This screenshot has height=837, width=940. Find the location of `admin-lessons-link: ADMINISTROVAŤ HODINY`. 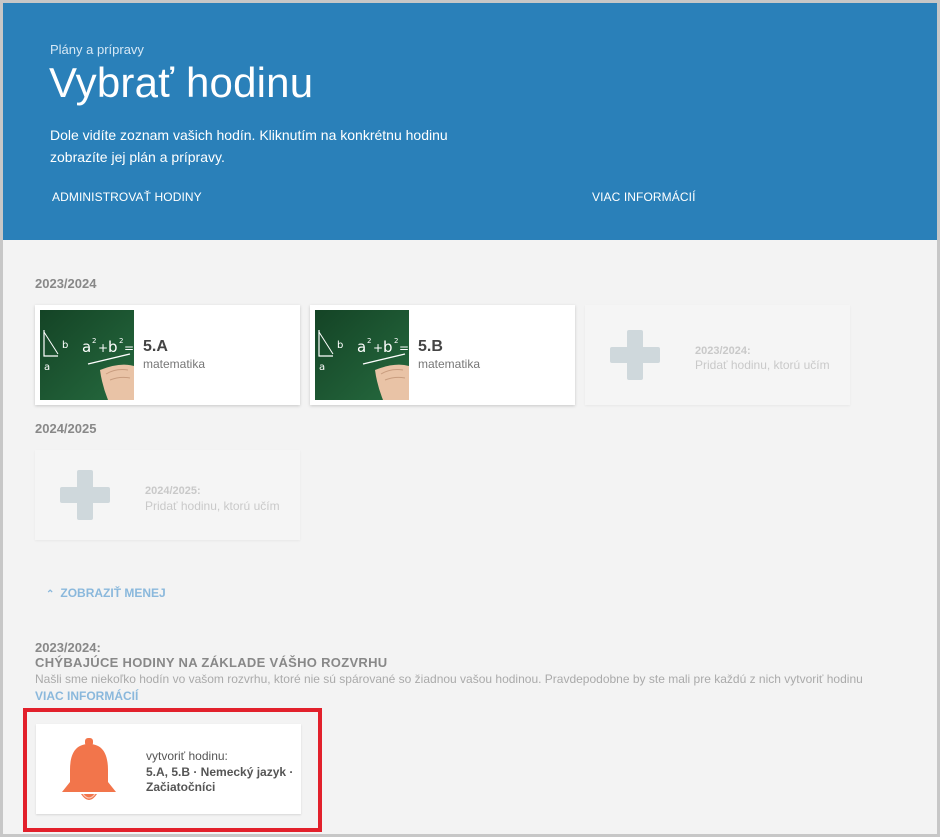

admin-lessons-link: ADMINISTROVAŤ HODINY is located at coordinates (127, 197).